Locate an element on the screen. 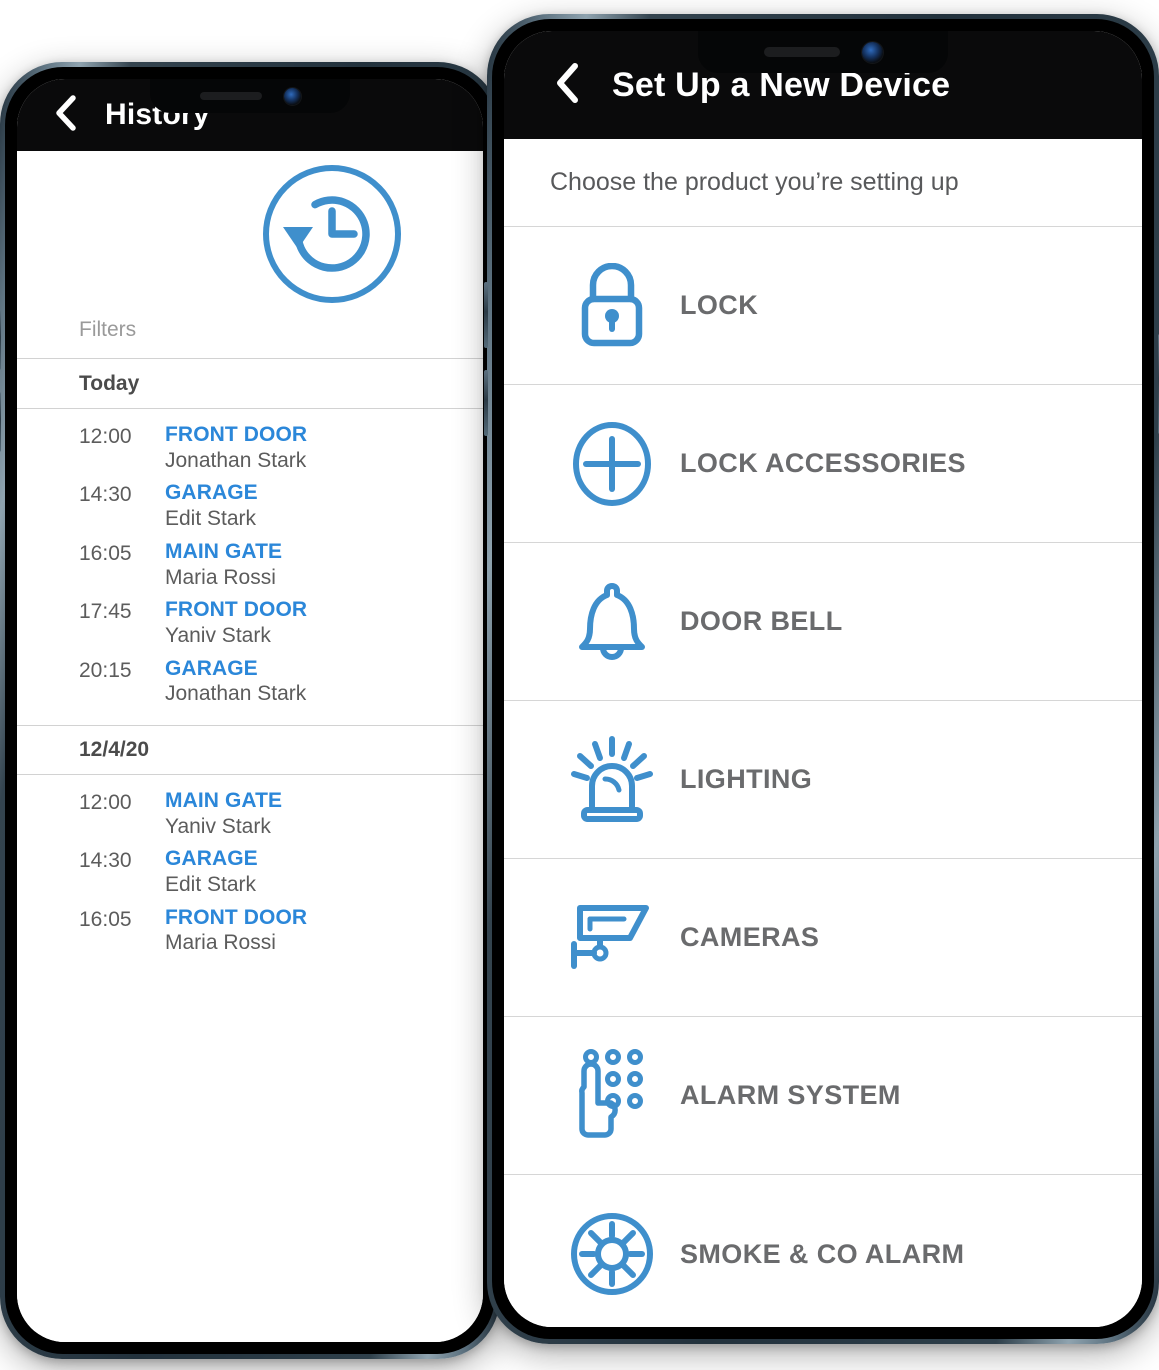 Image resolution: width=1159 pixels, height=1370 pixels. list-item: 20:15 GARAGE Jonathan Stark is located at coordinates (250, 686).